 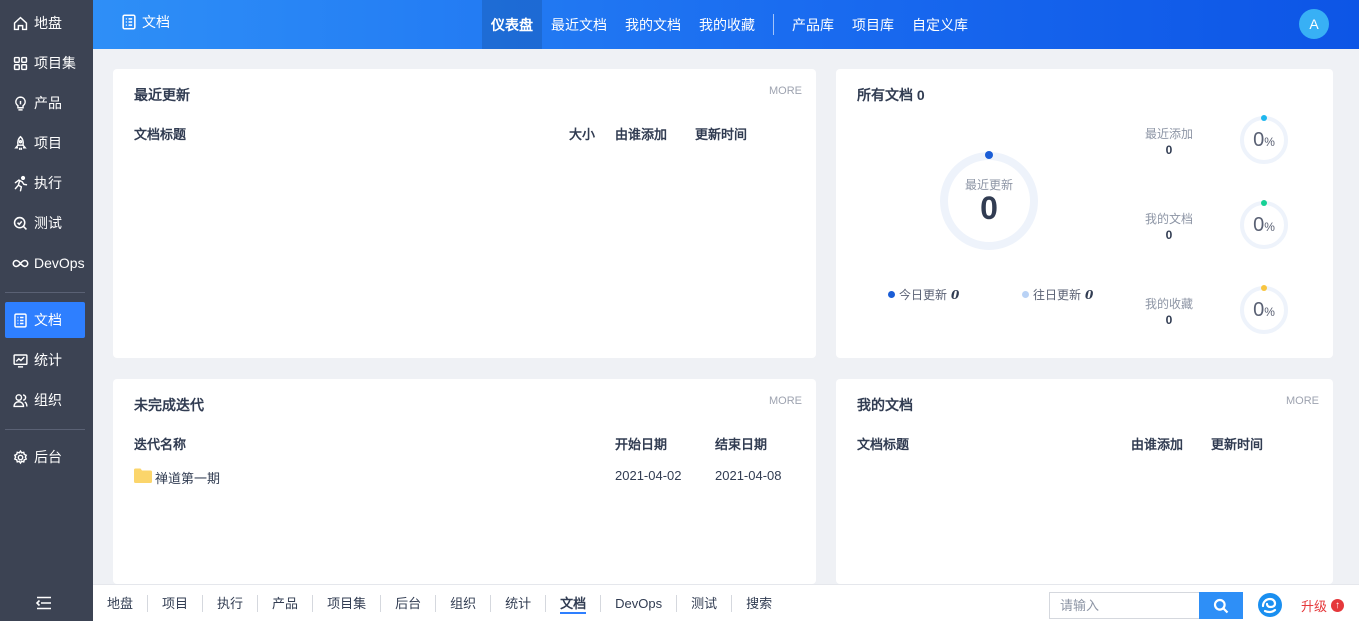 I want to click on sidebar-item-test: 测试, so click(x=45, y=223).